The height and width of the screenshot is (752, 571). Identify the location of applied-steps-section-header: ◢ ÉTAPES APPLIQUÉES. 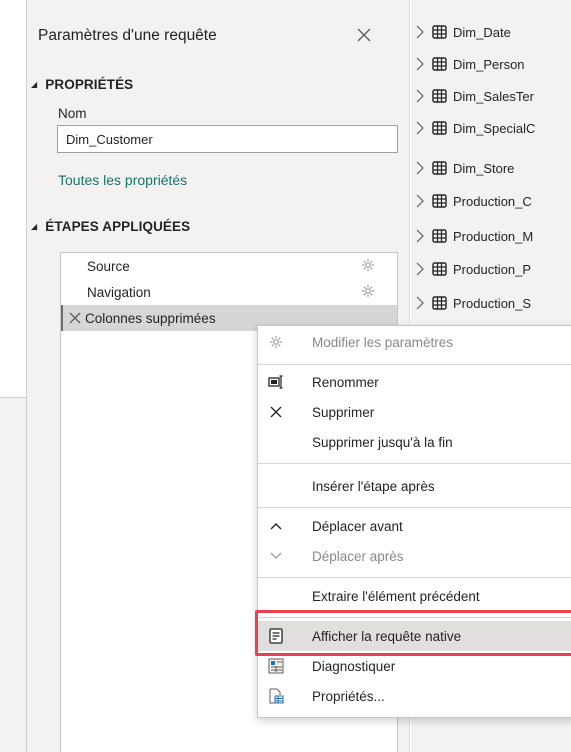
(110, 226).